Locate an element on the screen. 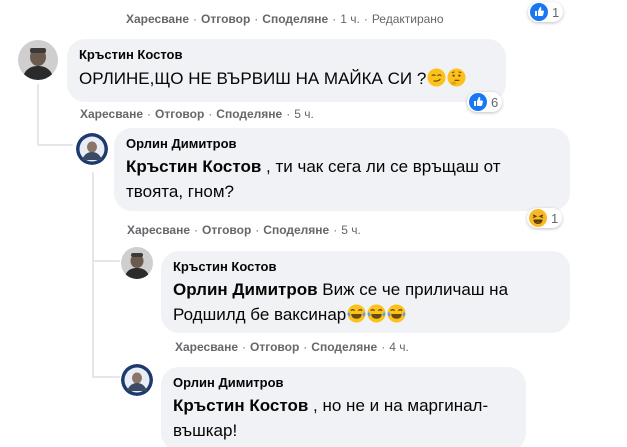 This screenshot has width=627, height=447. comment-text-body: ОРЛИНЕ,ЩО НЕ ВЪРВИШ НА МАЙКА СИ ? is located at coordinates (253, 78).